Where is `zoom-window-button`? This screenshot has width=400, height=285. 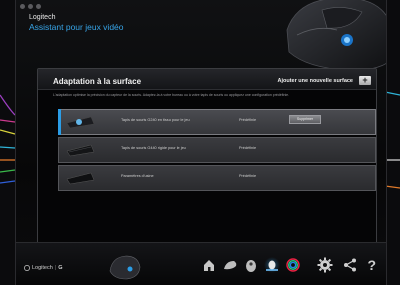 zoom-window-button is located at coordinates (38, 6).